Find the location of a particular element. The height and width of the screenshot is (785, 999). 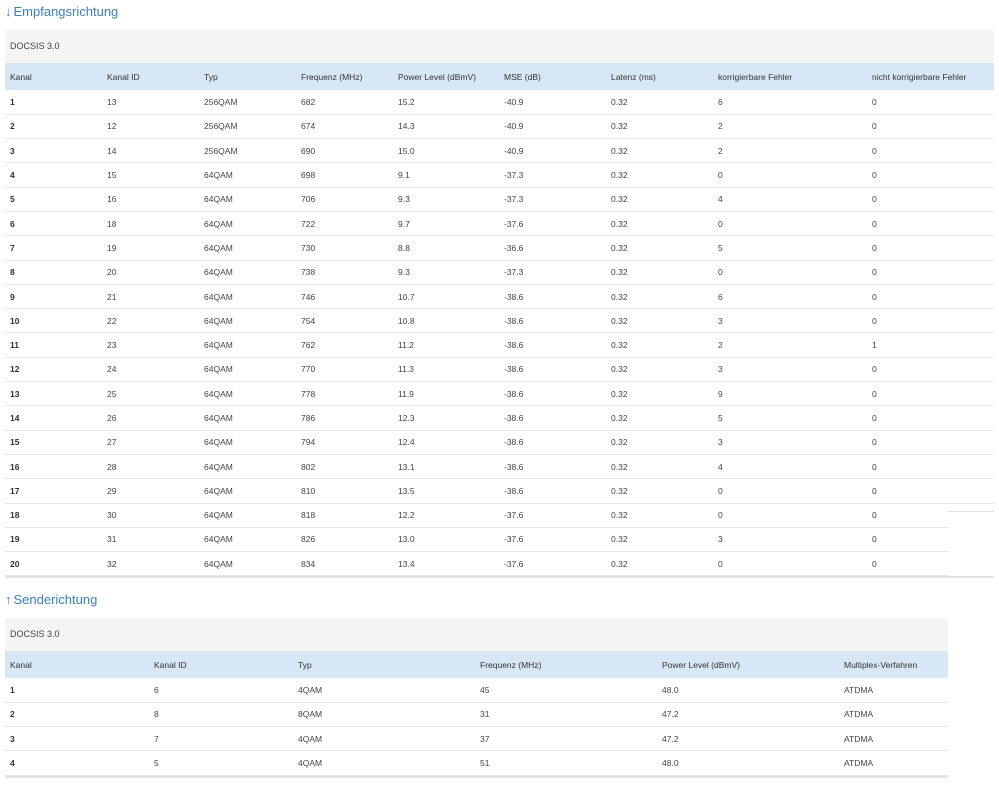

downstream-table-cell: 20 is located at coordinates (112, 272).